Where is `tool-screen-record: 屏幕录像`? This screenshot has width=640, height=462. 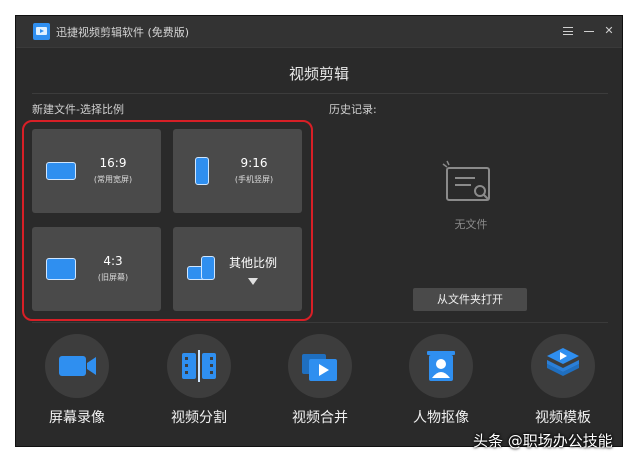 tool-screen-record: 屏幕录像 is located at coordinates (77, 389).